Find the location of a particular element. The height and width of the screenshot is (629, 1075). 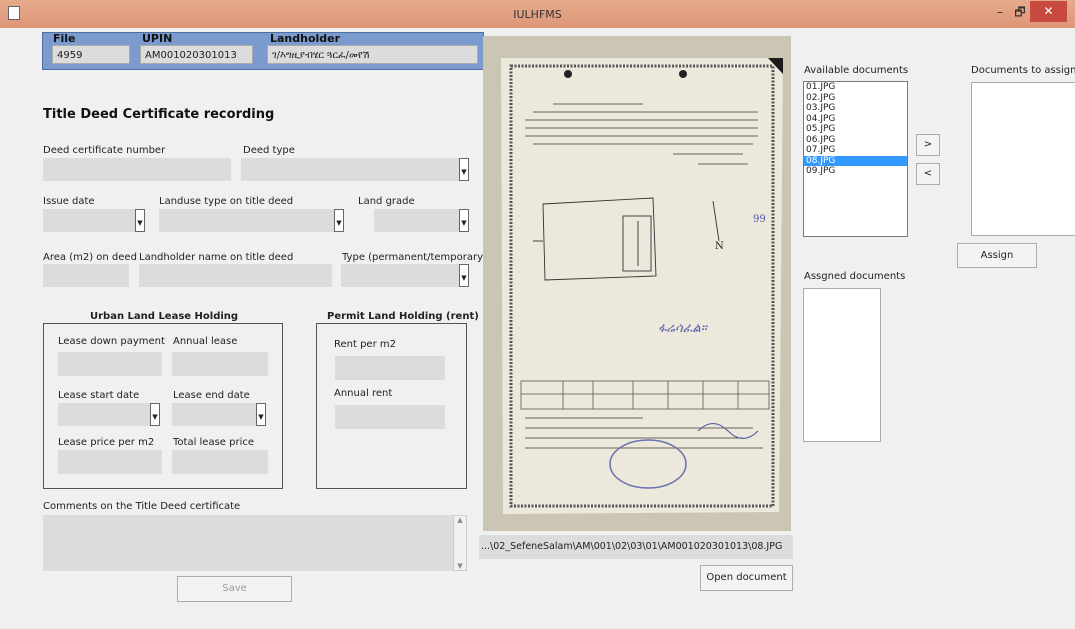

lease-start-date-picker is located at coordinates (104, 414).